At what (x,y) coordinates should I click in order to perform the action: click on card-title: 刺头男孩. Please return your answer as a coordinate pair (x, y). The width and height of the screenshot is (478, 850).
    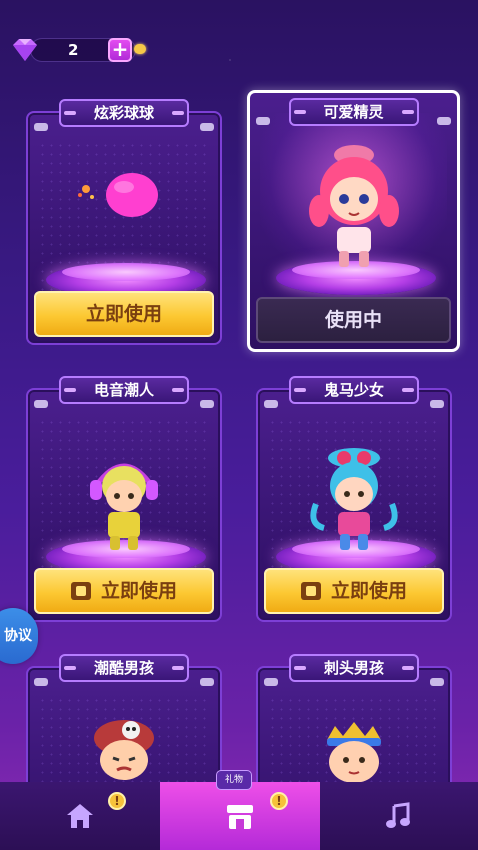
    Looking at the image, I should click on (354, 668).